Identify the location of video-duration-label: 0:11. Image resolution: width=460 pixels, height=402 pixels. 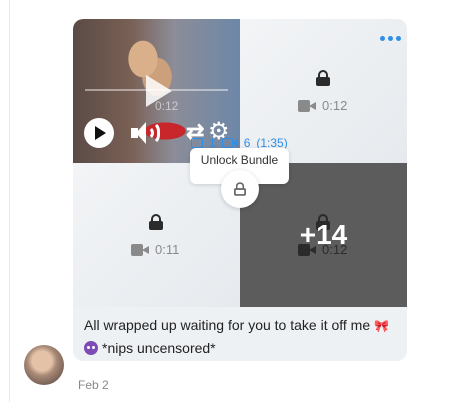
(155, 249).